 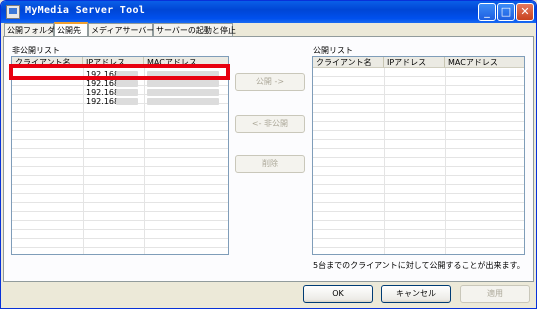 What do you see at coordinates (338, 294) in the screenshot?
I see `ok-button: OK` at bounding box center [338, 294].